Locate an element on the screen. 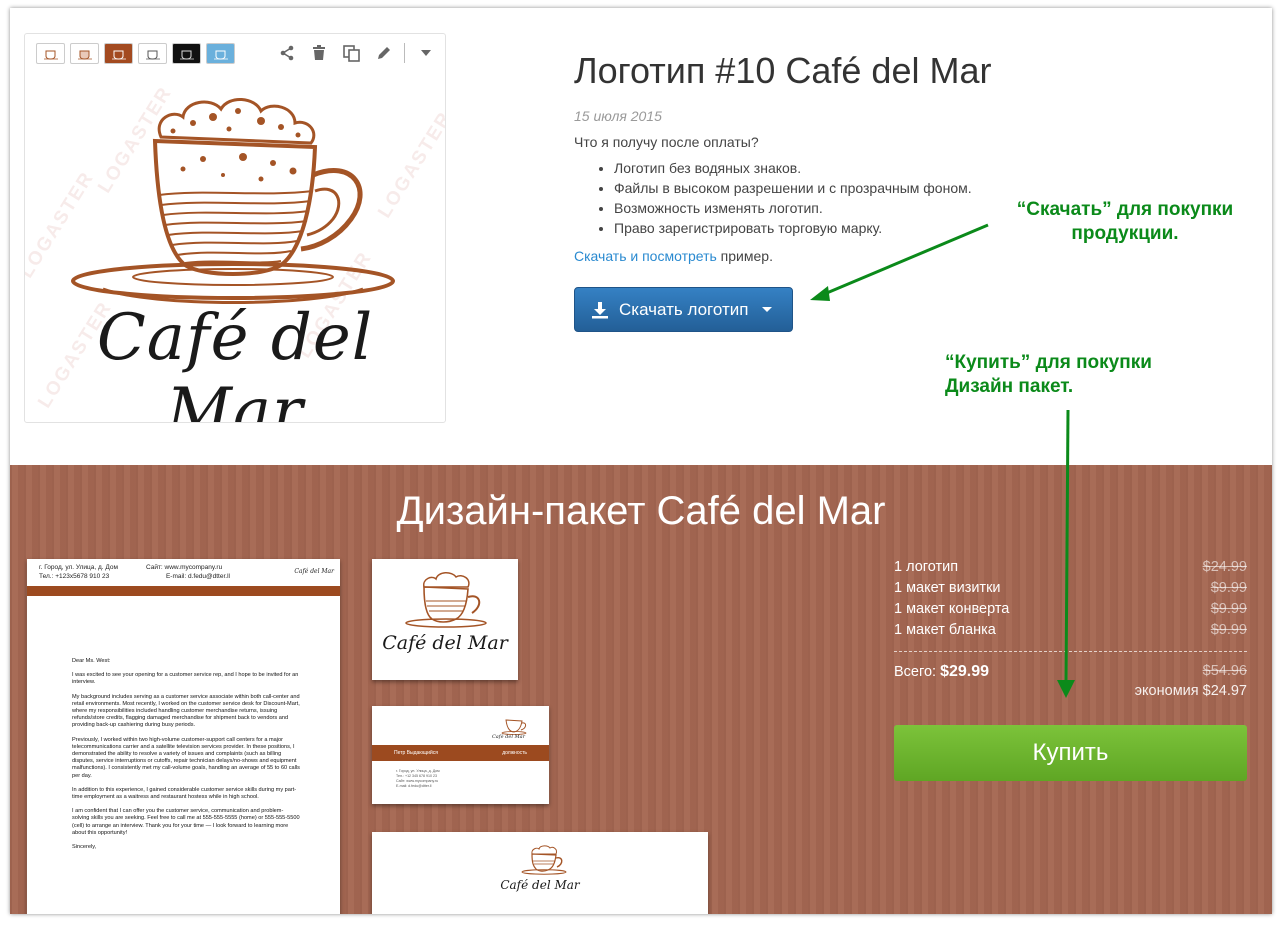 This screenshot has width=1286, height=927. envelope-preview: Café del Mar is located at coordinates (540, 873).